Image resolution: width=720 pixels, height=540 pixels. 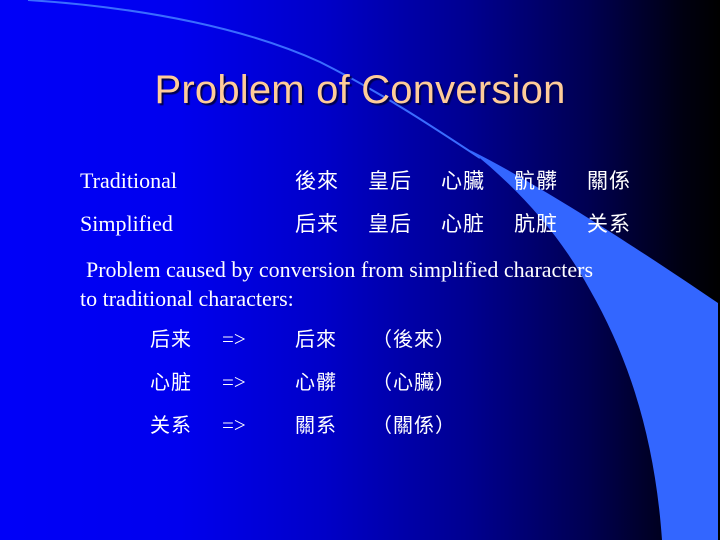 What do you see at coordinates (390, 181) in the screenshot?
I see `traditional-word: 皇后` at bounding box center [390, 181].